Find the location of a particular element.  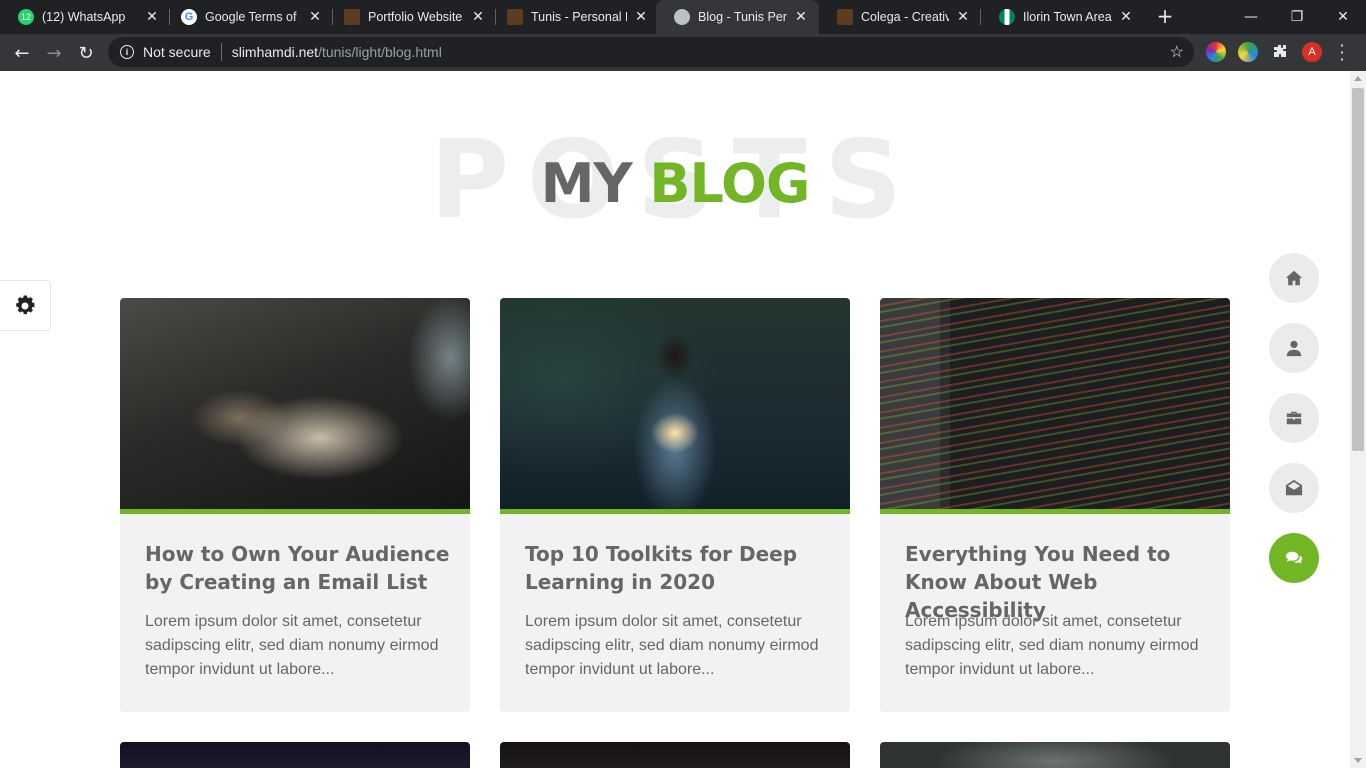

home-icon is located at coordinates (1294, 278).